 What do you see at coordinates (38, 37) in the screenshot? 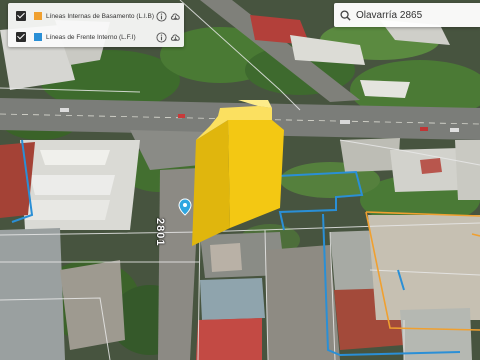
I see `lfi-color-swatch` at bounding box center [38, 37].